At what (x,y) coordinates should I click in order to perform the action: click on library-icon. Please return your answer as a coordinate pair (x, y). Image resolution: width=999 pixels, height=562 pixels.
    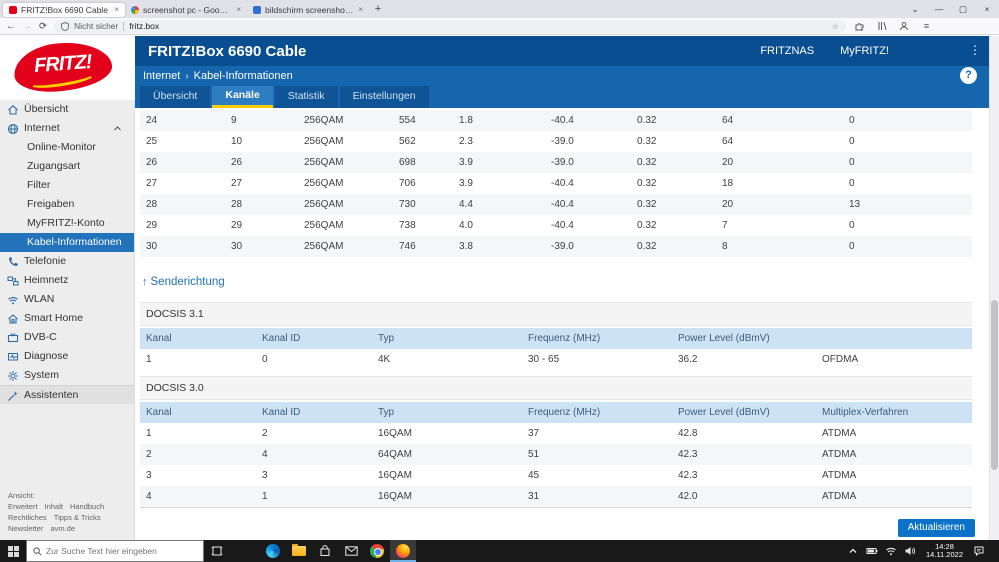
    Looking at the image, I should click on (882, 26).